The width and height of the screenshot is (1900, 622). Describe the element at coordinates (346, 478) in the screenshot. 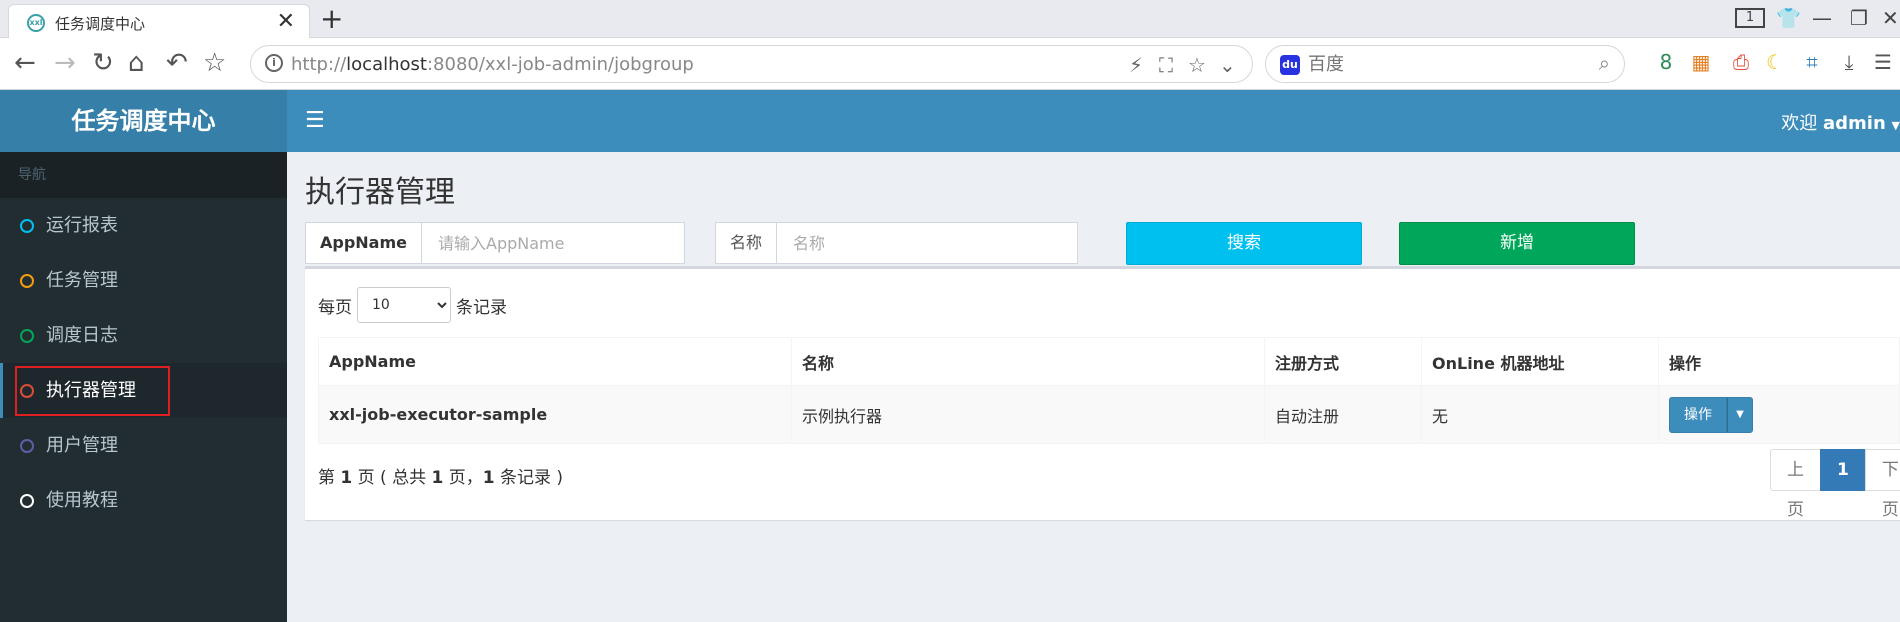

I see `info-page: 1` at that location.